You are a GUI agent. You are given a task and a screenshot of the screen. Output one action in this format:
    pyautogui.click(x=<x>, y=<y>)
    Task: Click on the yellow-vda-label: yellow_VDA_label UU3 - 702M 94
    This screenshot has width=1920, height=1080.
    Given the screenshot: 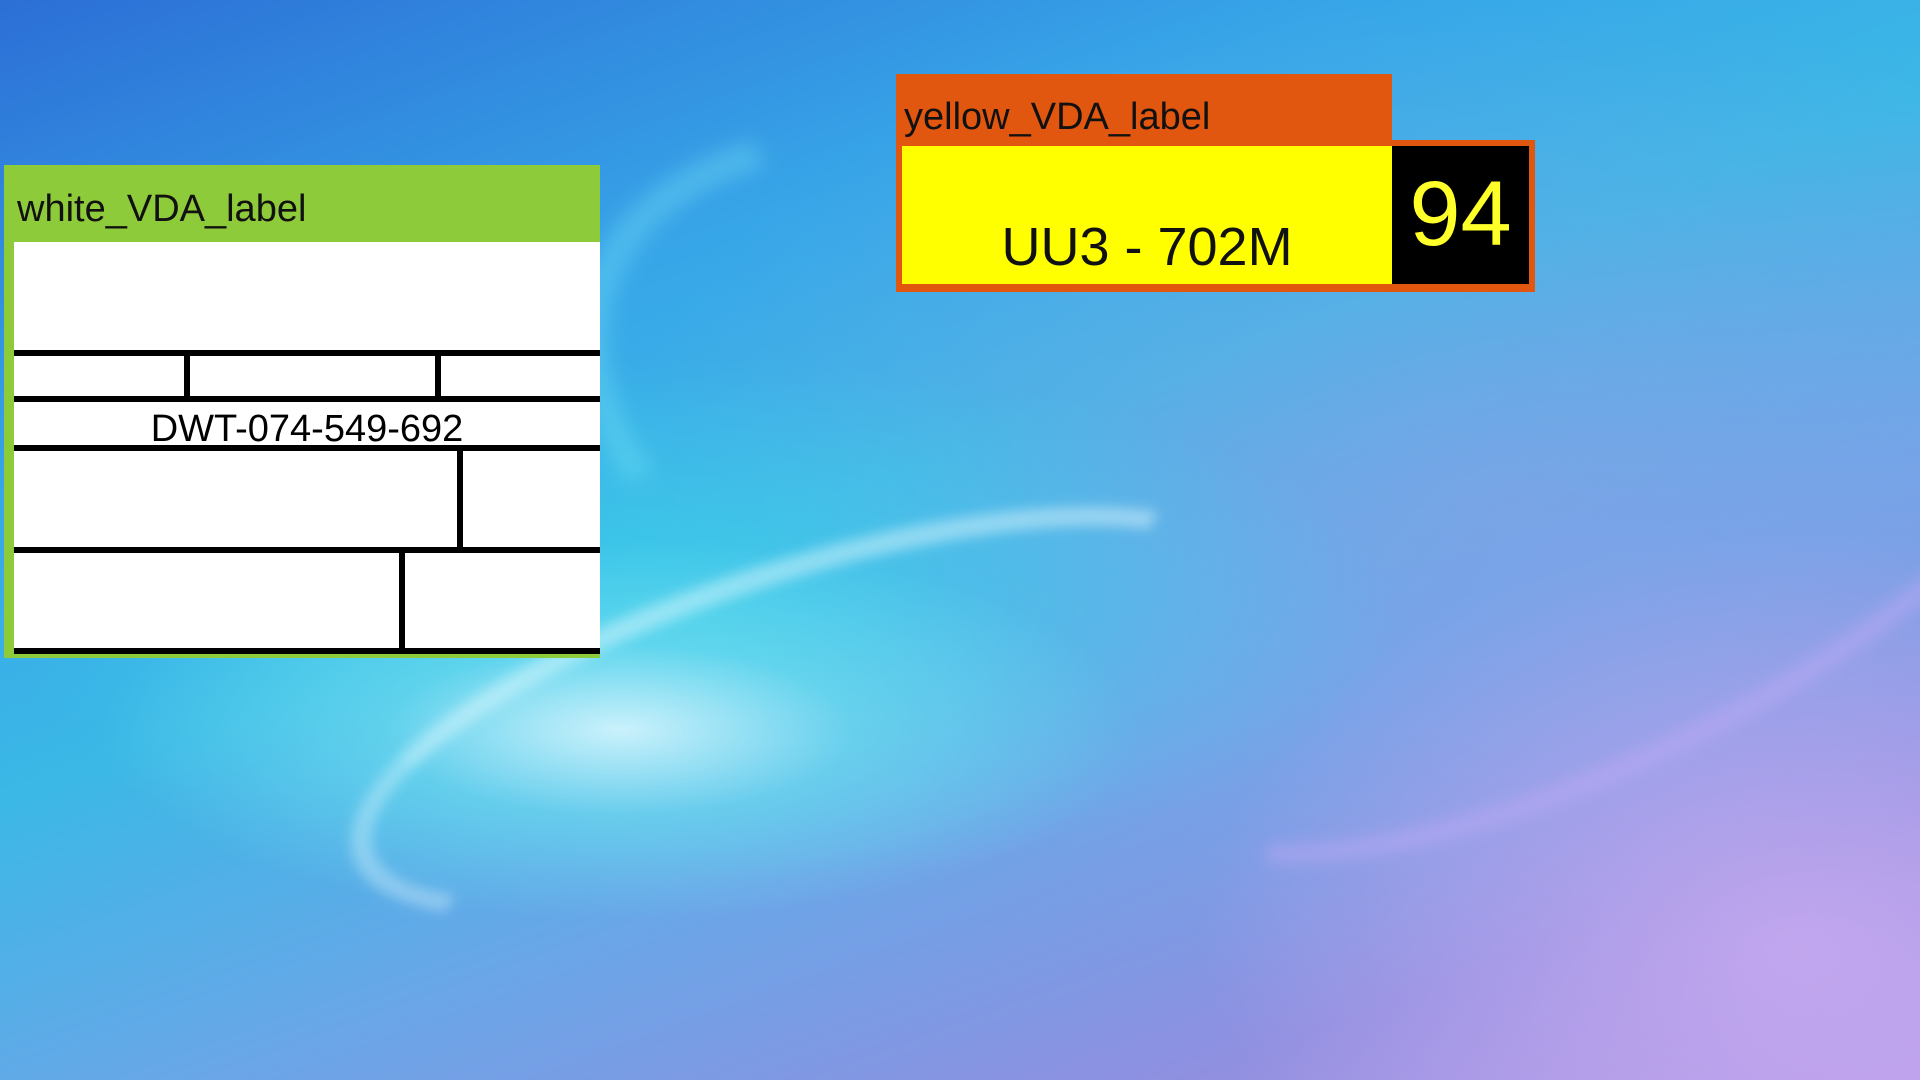 What is the action you would take?
    pyautogui.click(x=1215, y=183)
    